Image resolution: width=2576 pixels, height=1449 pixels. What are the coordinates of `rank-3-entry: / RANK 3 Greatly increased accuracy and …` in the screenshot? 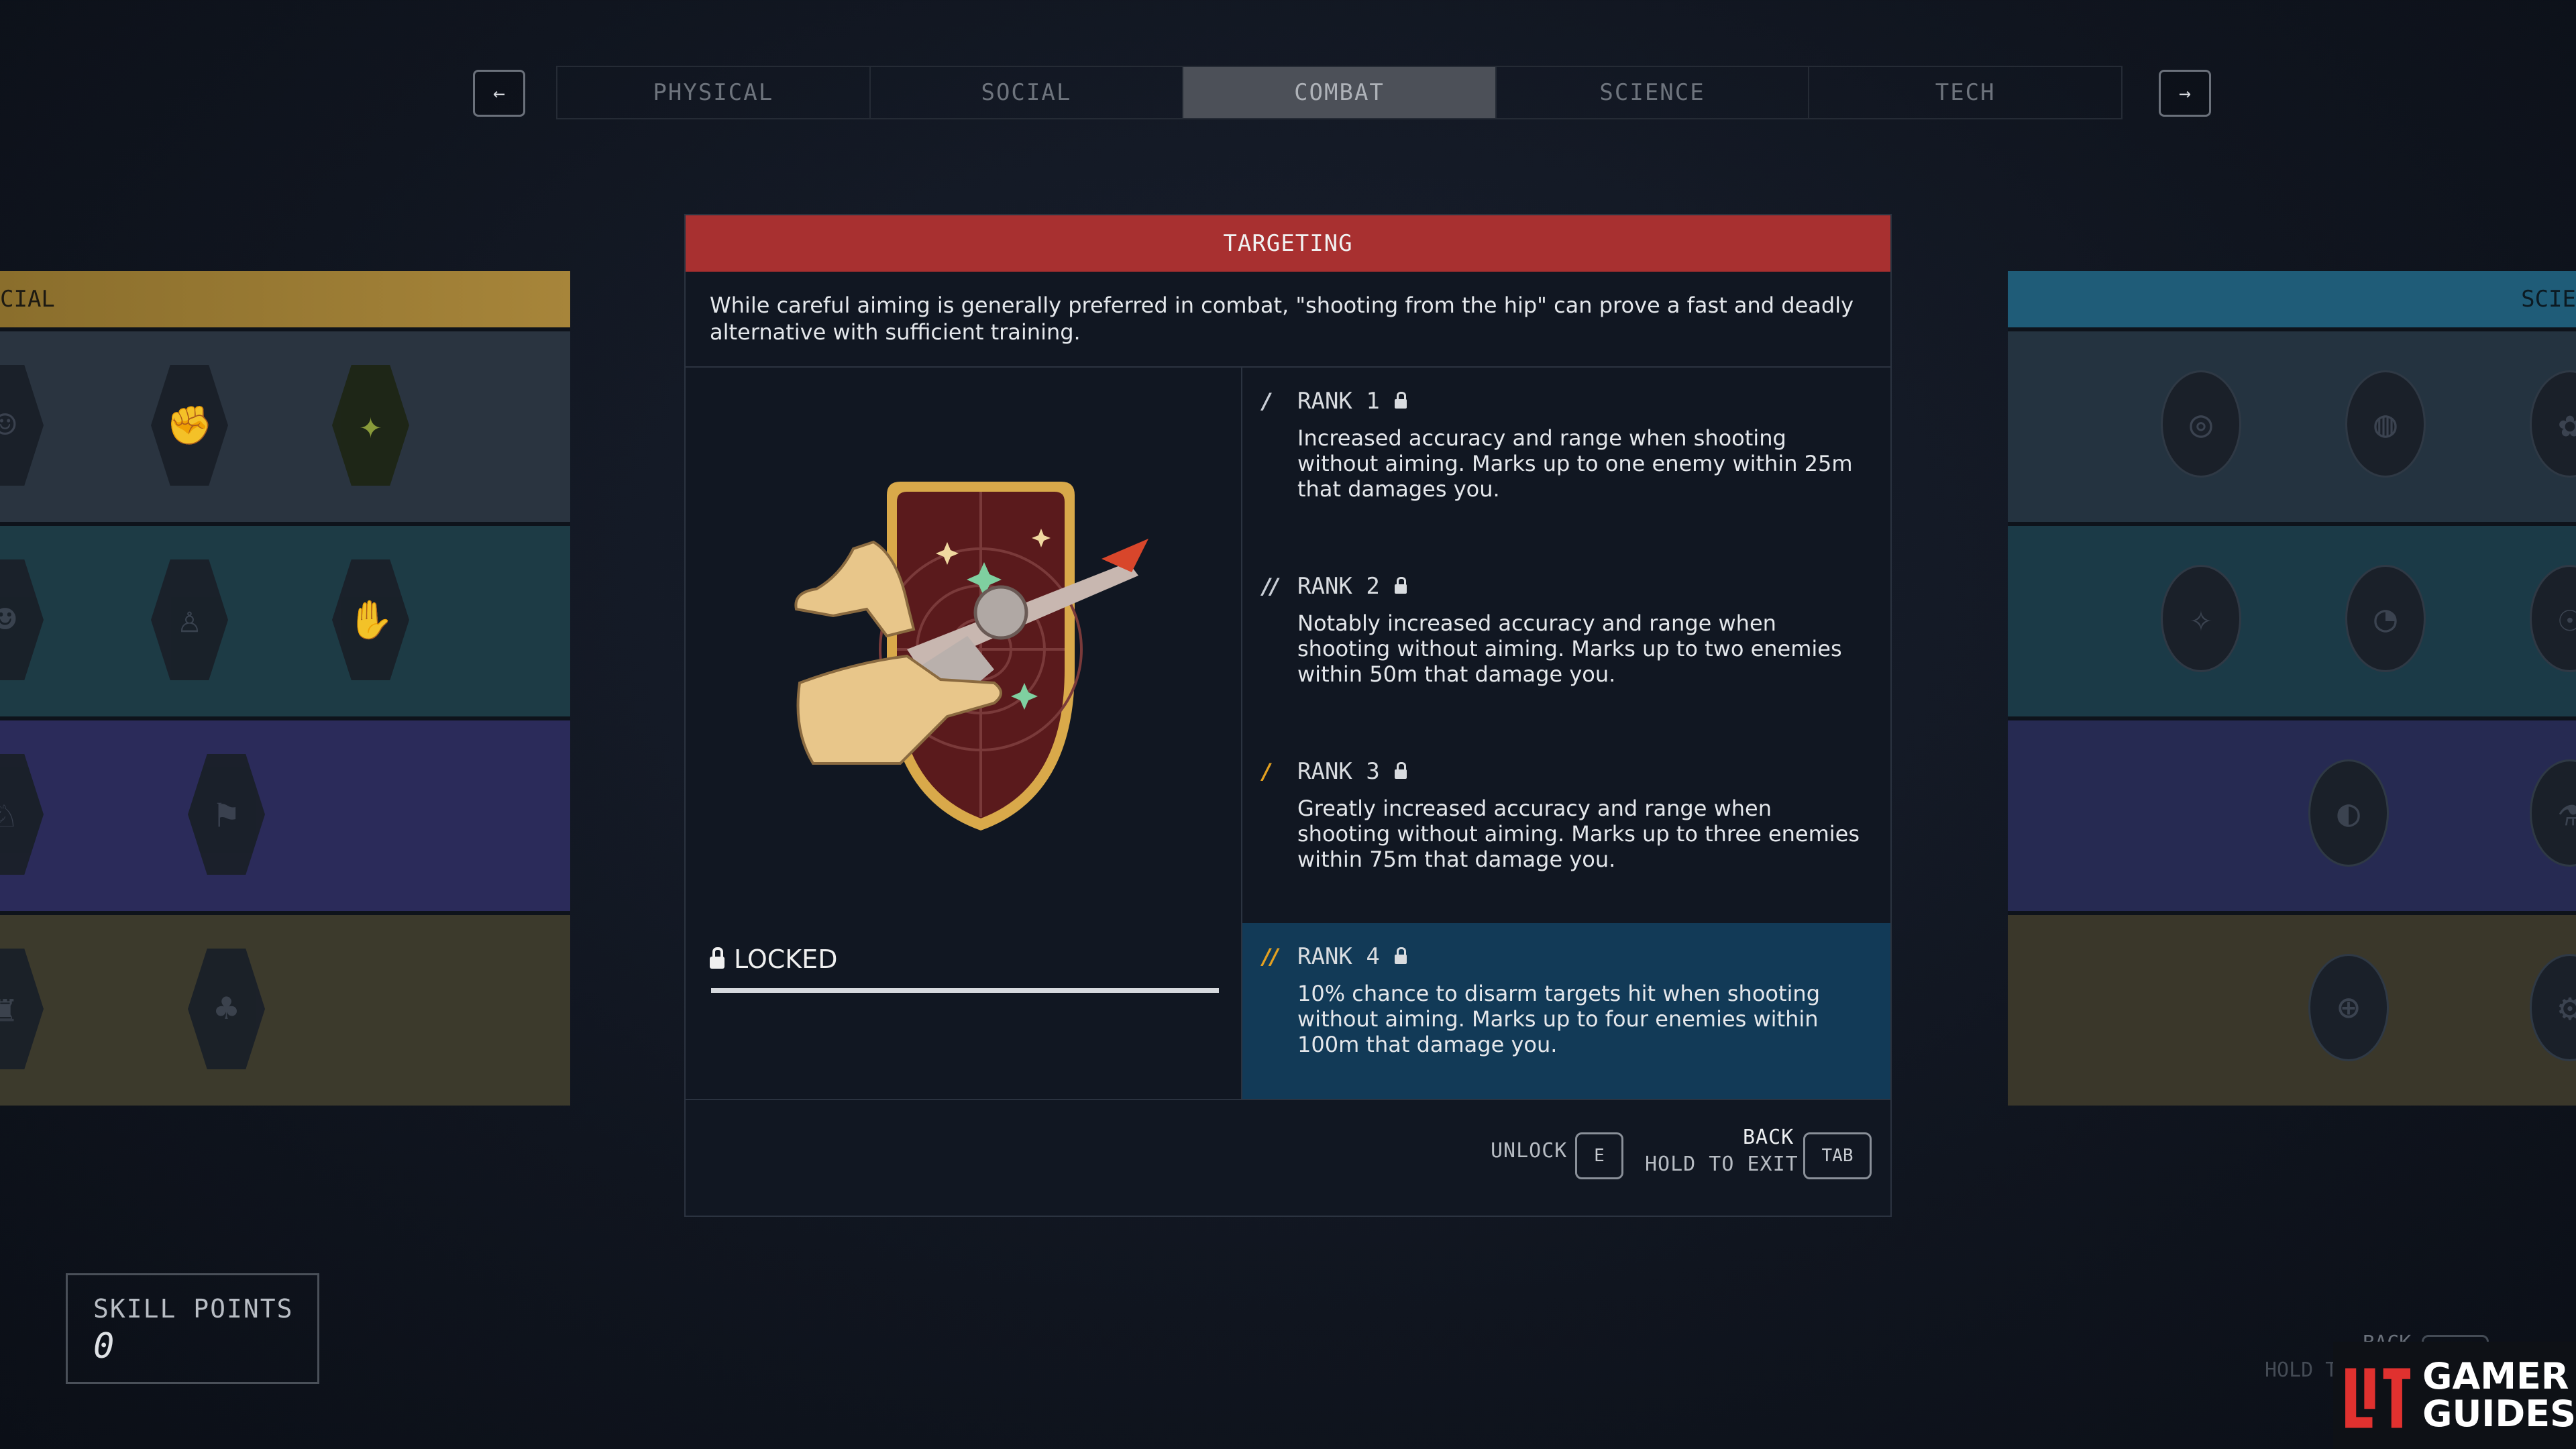 It's located at (1566, 830).